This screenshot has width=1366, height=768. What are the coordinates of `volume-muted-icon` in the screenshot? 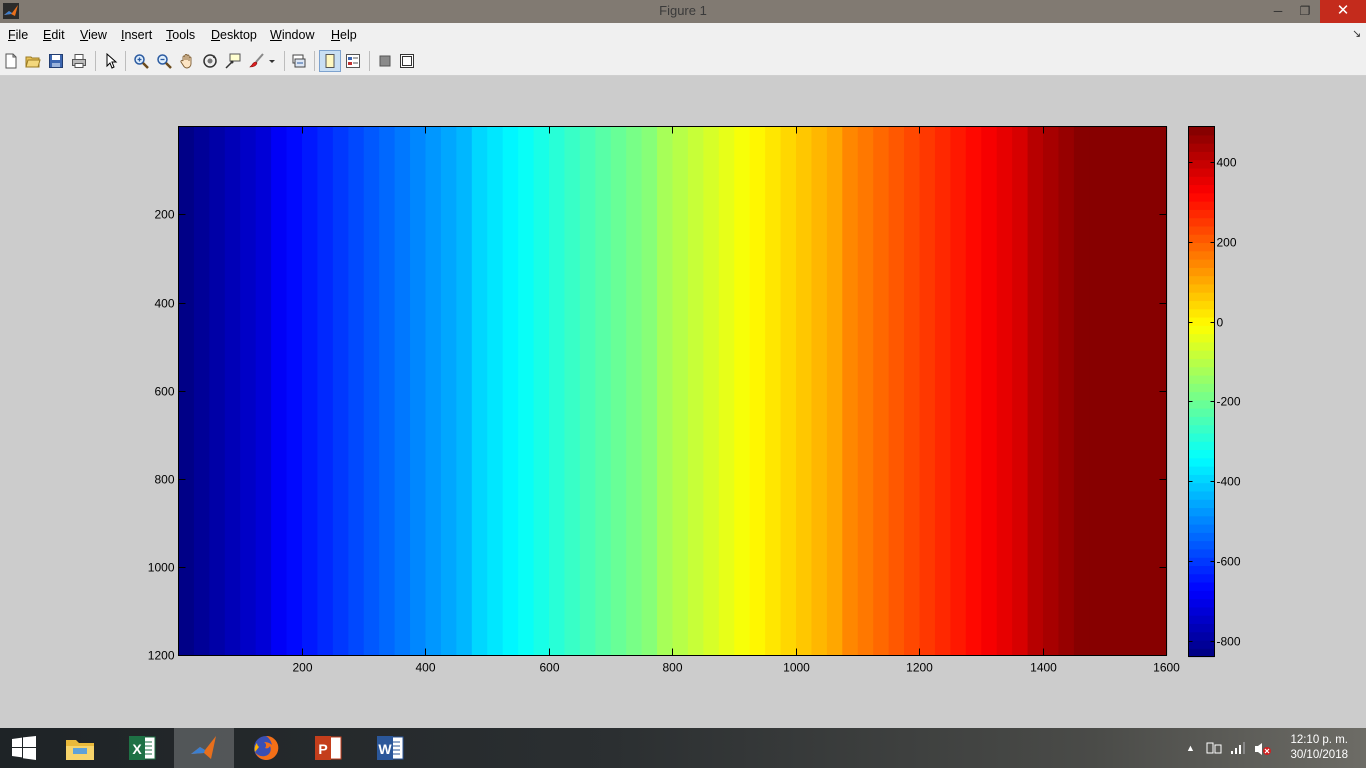 It's located at (1263, 750).